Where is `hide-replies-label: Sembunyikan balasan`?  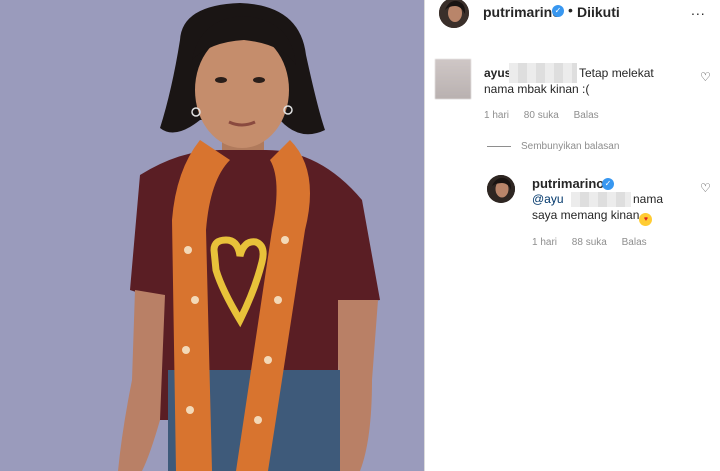
hide-replies-label: Sembunyikan balasan is located at coordinates (570, 146).